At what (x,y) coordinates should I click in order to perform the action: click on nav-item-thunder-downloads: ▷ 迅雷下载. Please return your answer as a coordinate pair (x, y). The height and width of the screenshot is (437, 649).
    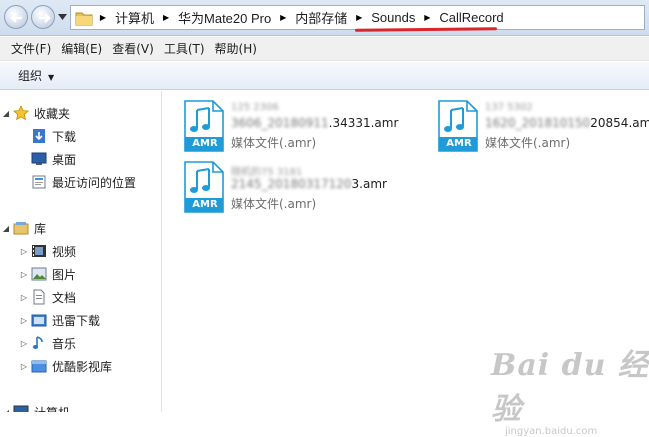
    Looking at the image, I should click on (80, 320).